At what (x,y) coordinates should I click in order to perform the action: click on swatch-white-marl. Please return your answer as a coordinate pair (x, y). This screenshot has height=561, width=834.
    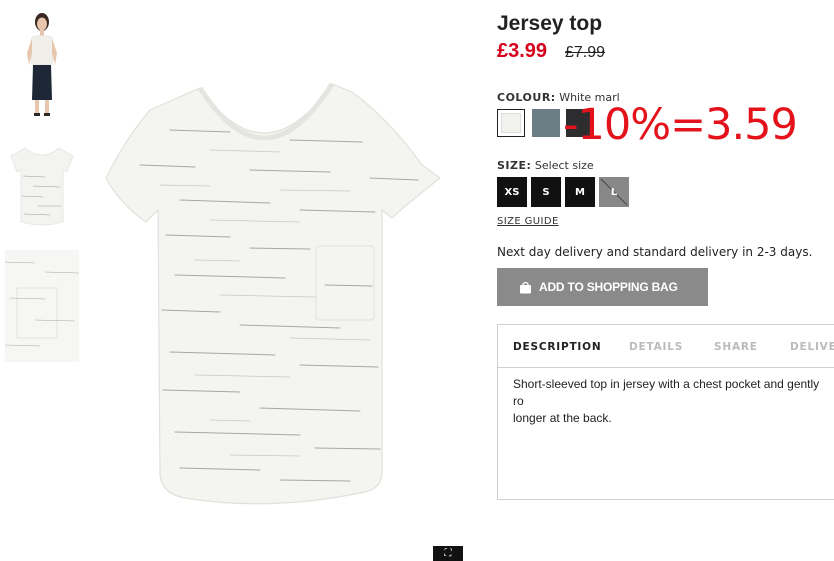
    Looking at the image, I should click on (511, 123).